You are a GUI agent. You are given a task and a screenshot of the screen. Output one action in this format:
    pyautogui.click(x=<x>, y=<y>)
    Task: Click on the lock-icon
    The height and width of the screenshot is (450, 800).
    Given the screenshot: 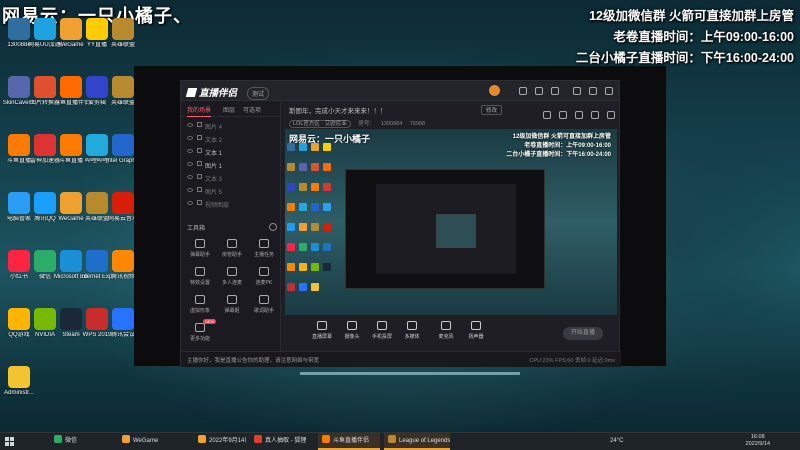 What is the action you would take?
    pyautogui.click(x=563, y=115)
    